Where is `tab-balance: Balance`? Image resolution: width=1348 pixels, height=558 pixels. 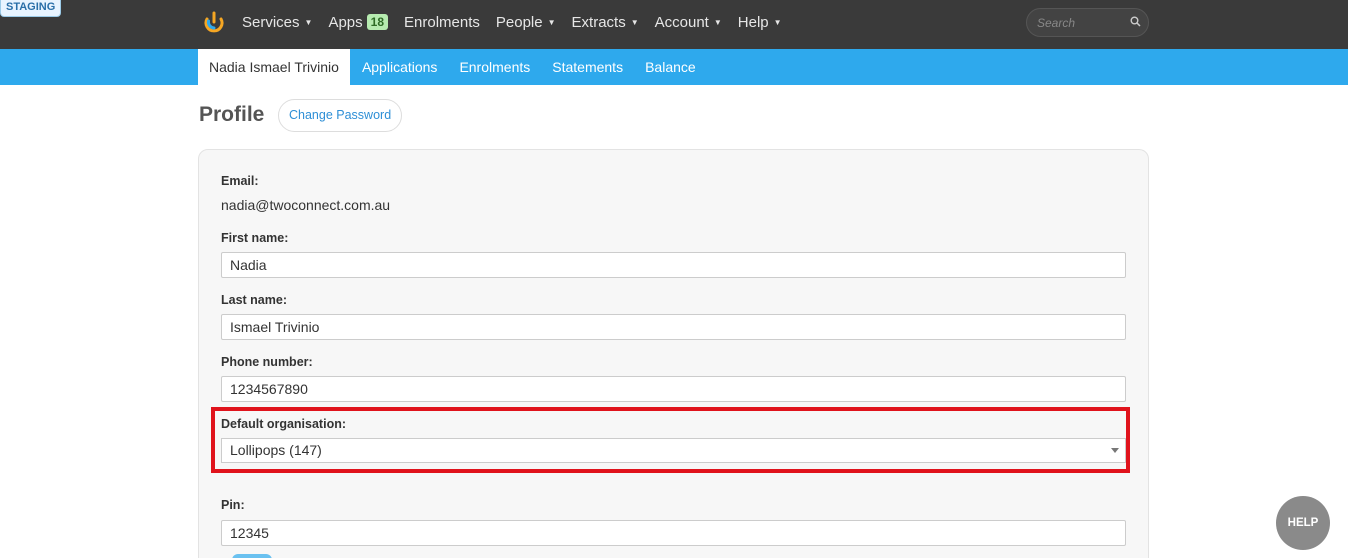 tab-balance: Balance is located at coordinates (670, 67).